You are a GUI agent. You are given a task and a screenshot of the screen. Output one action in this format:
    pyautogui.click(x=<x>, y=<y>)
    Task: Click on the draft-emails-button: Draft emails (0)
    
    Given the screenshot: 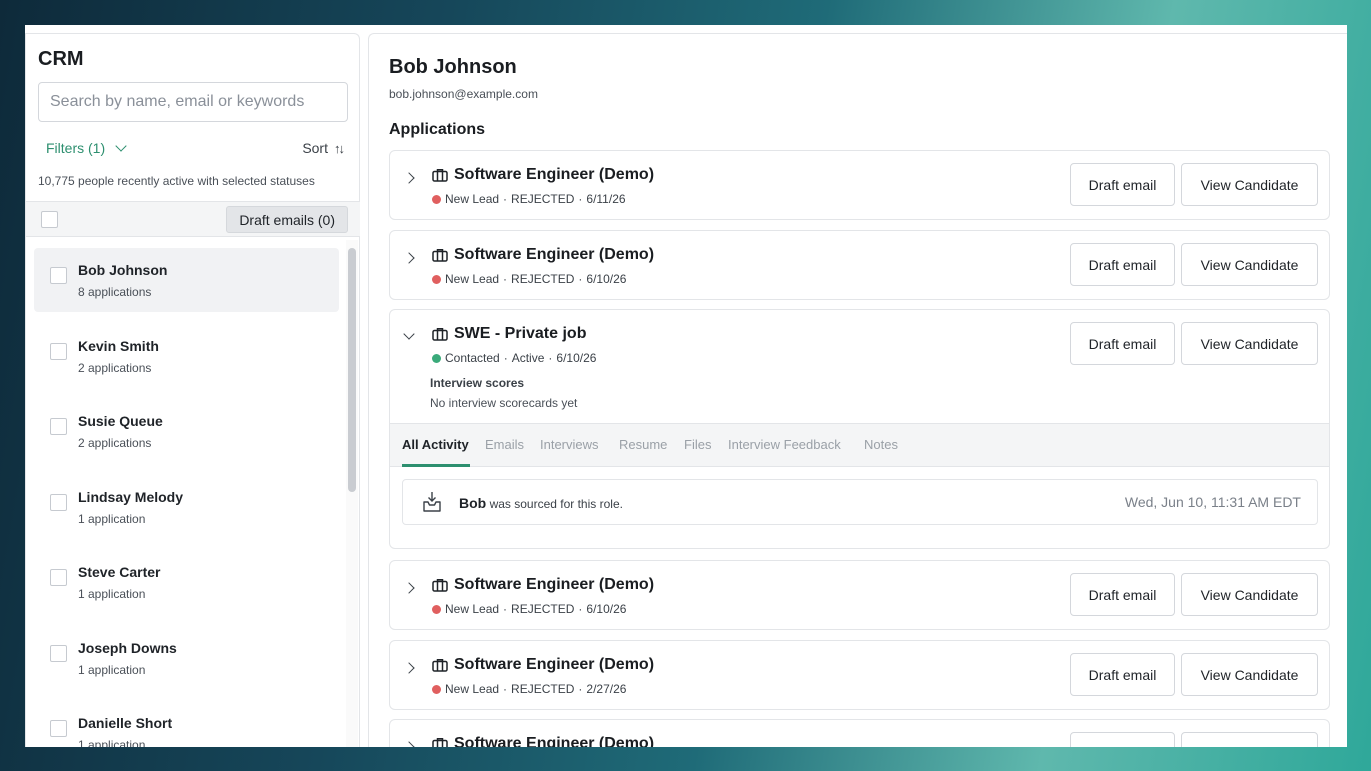 What is the action you would take?
    pyautogui.click(x=287, y=219)
    